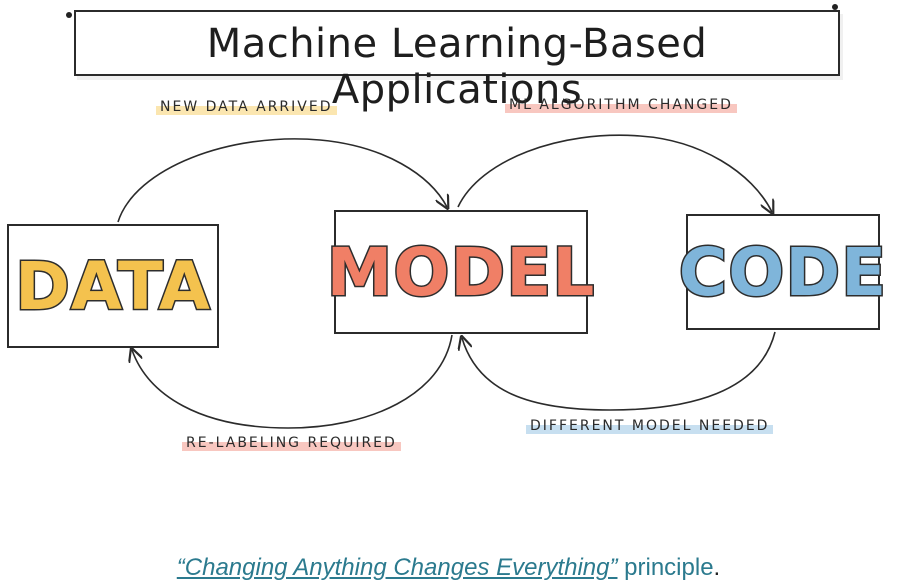  I want to click on arrow-code-to-model, so click(619, 371).